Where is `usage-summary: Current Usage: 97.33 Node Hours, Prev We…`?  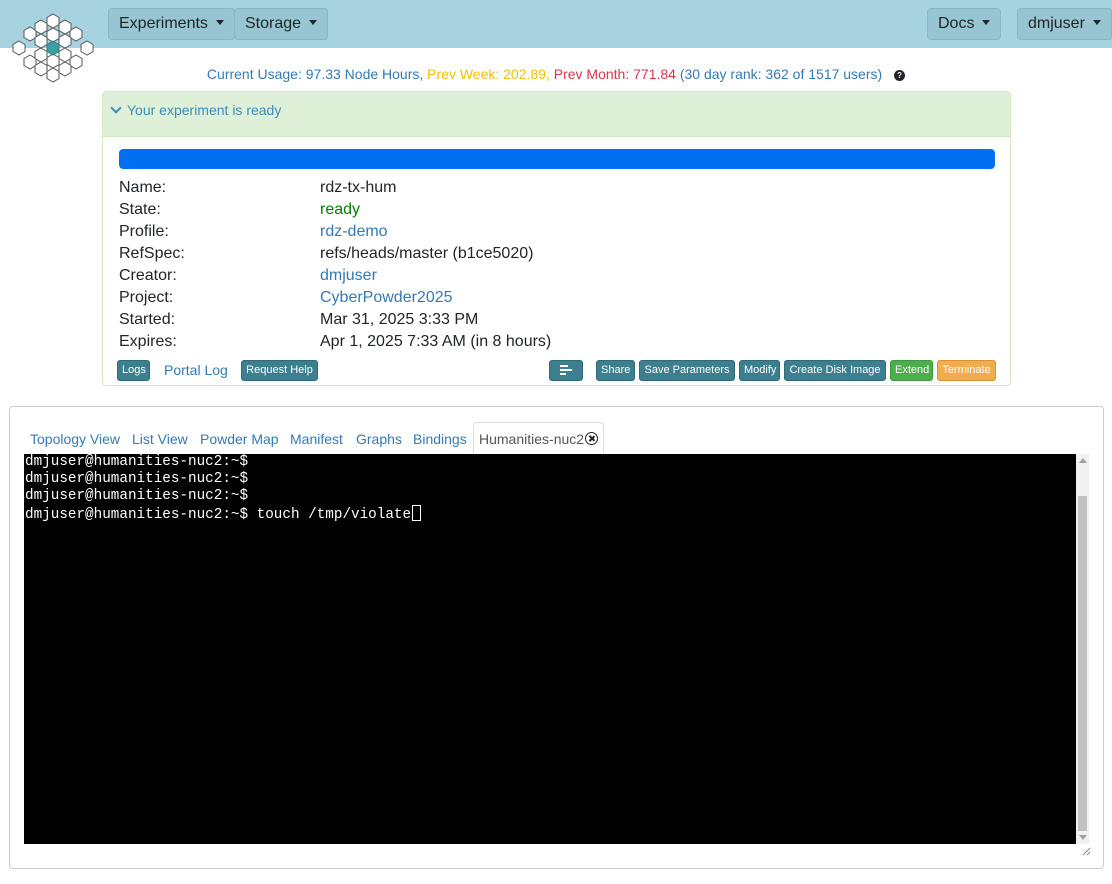 usage-summary: Current Usage: 97.33 Node Hours, Prev We… is located at coordinates (556, 74).